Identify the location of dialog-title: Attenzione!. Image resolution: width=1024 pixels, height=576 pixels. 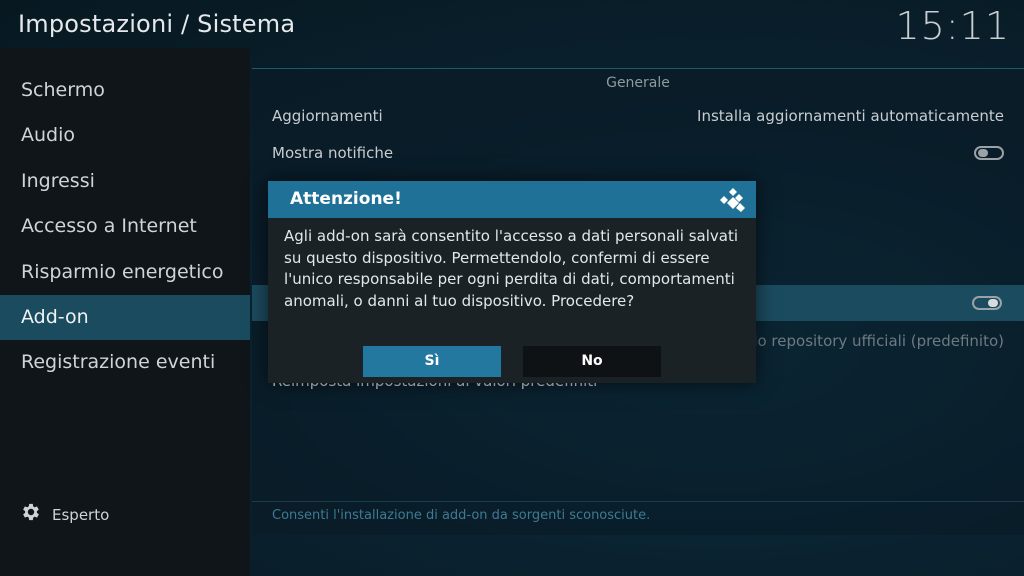
(346, 199).